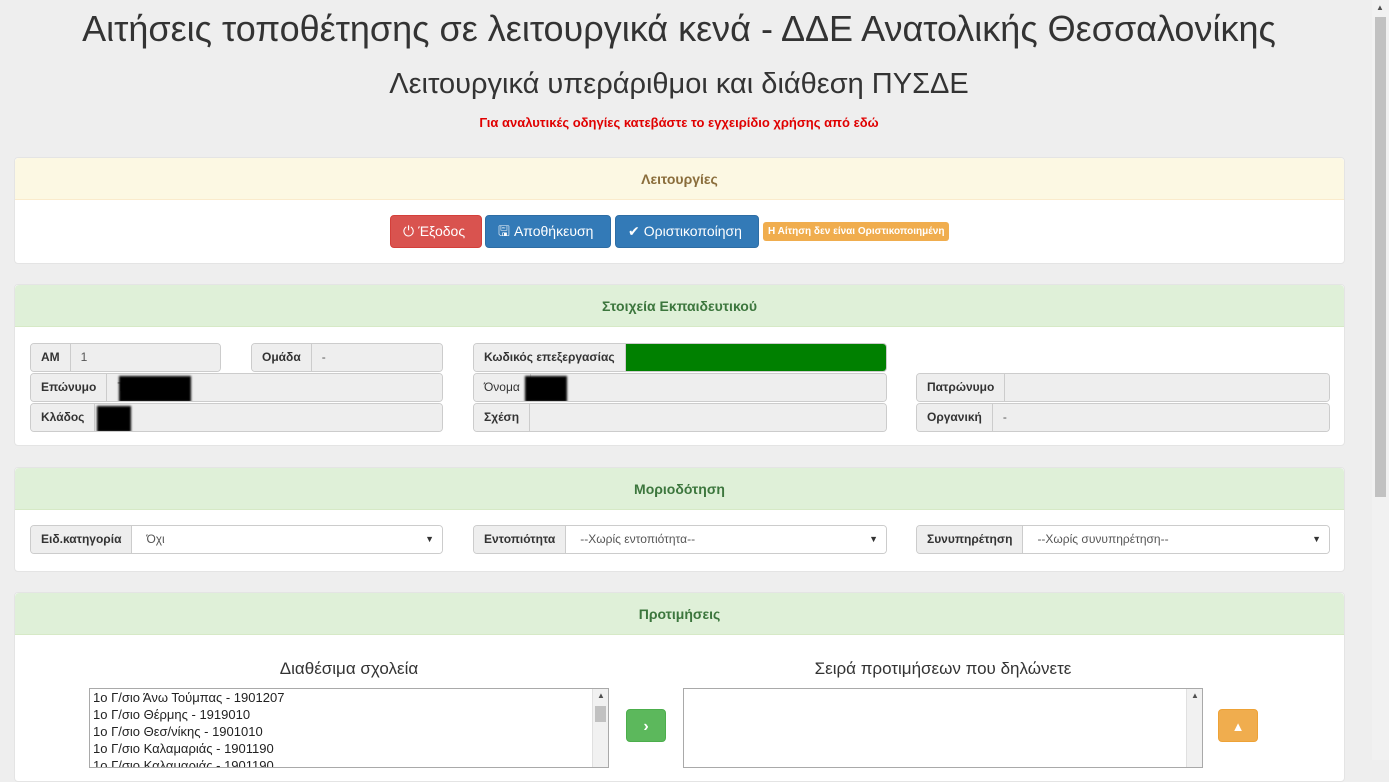  I want to click on relation-label: Σχέση, so click(502, 417).